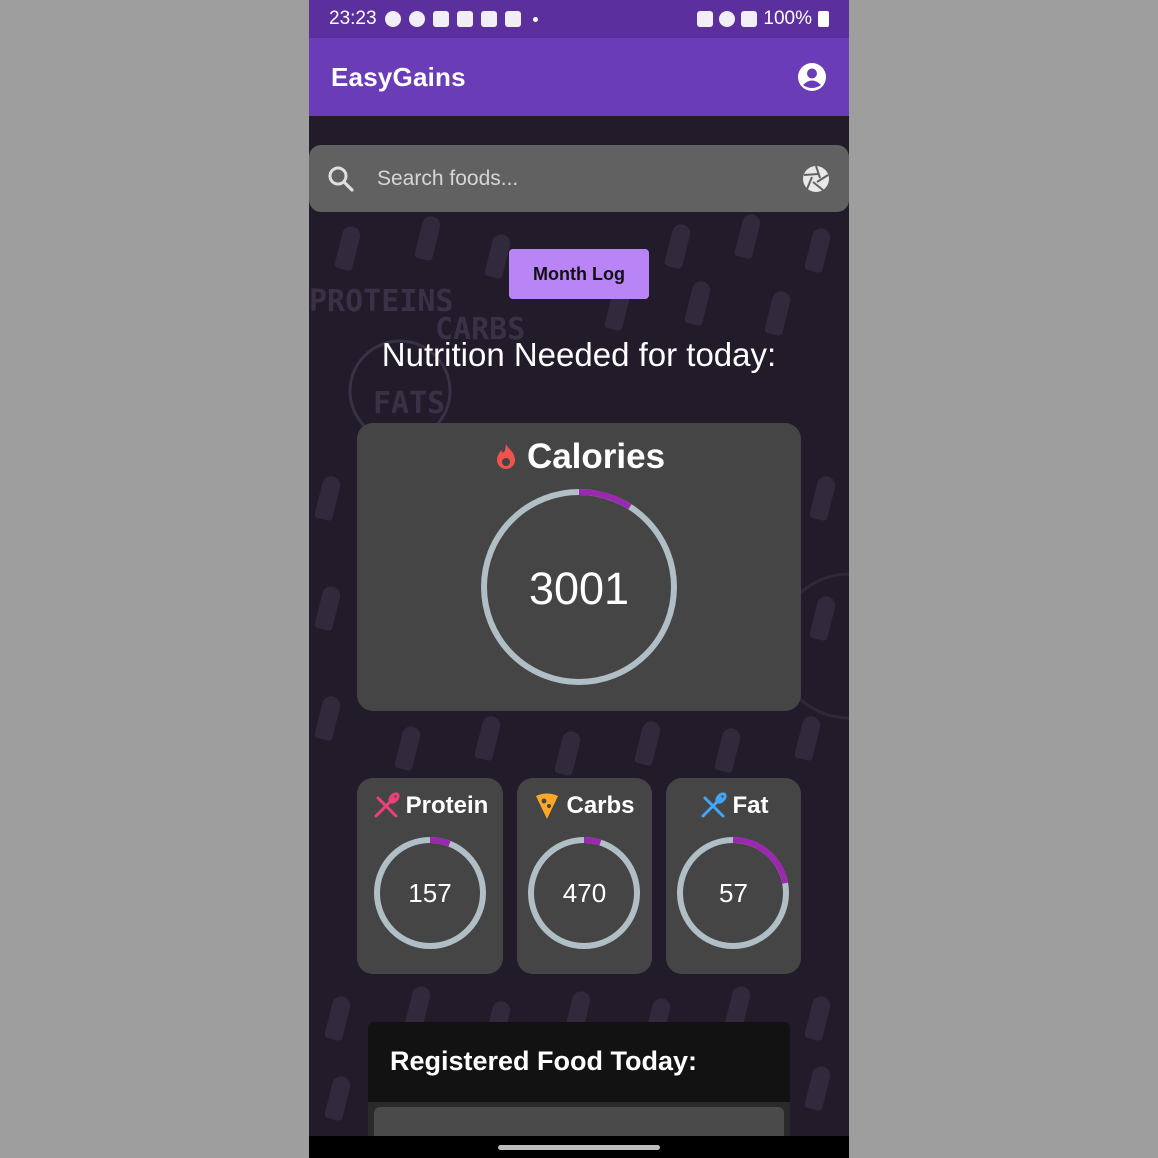 This screenshot has height=1158, width=1158. Describe the element at coordinates (381, 301) in the screenshot. I see `watermark-proteins: PROTEINS` at that location.